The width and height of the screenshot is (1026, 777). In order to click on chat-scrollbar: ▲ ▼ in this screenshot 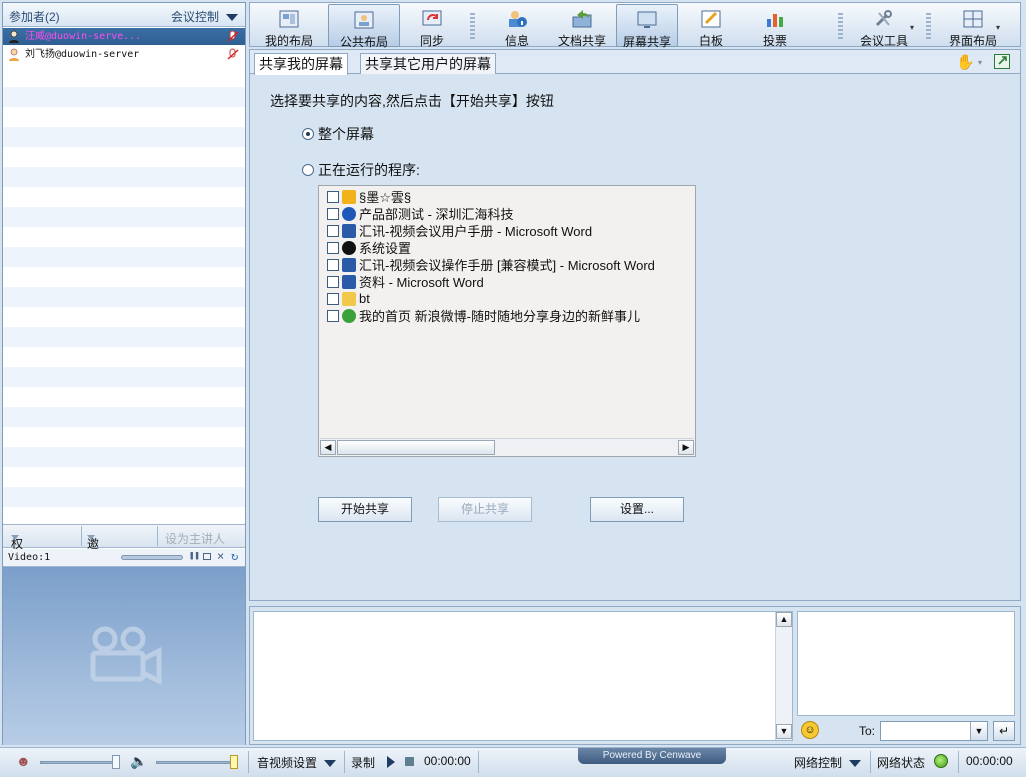, I will do `click(783, 676)`.